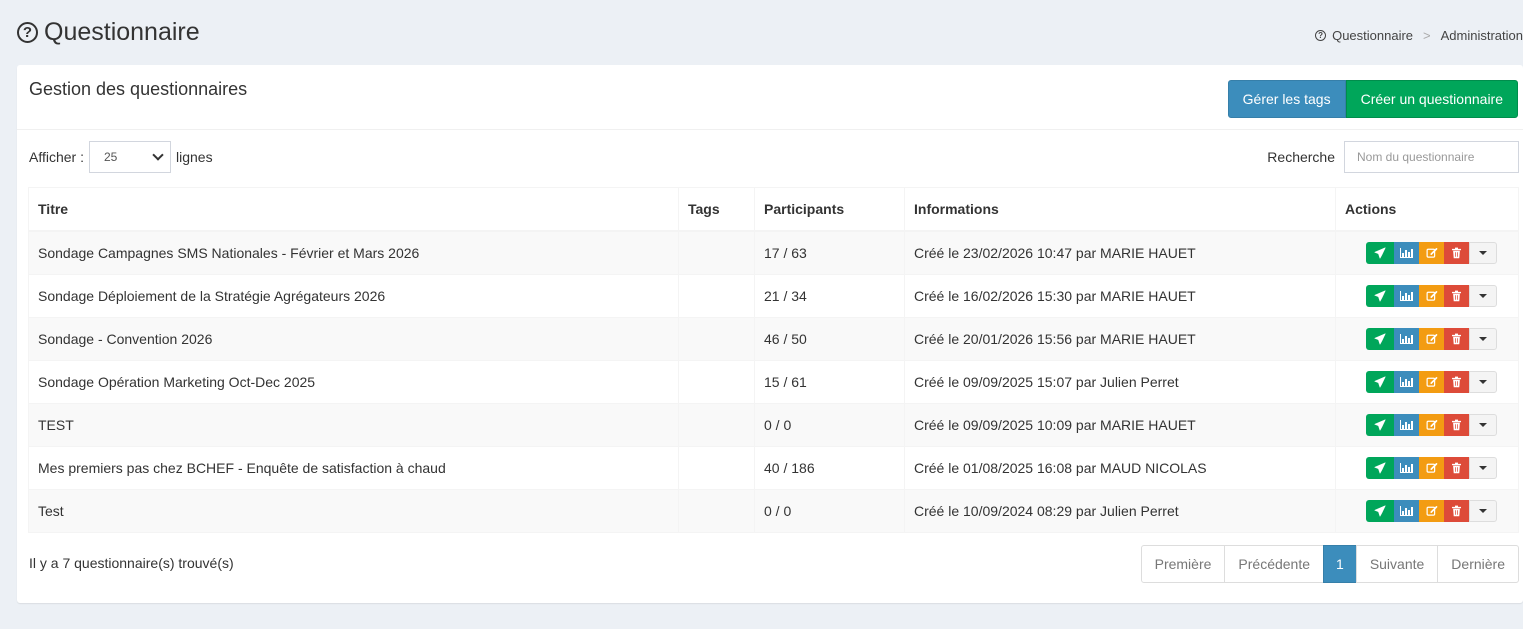  Describe the element at coordinates (1120, 252) in the screenshot. I see `cell-informations: Créé le 23/02/2026 10:47 par MARIE HAUET` at that location.